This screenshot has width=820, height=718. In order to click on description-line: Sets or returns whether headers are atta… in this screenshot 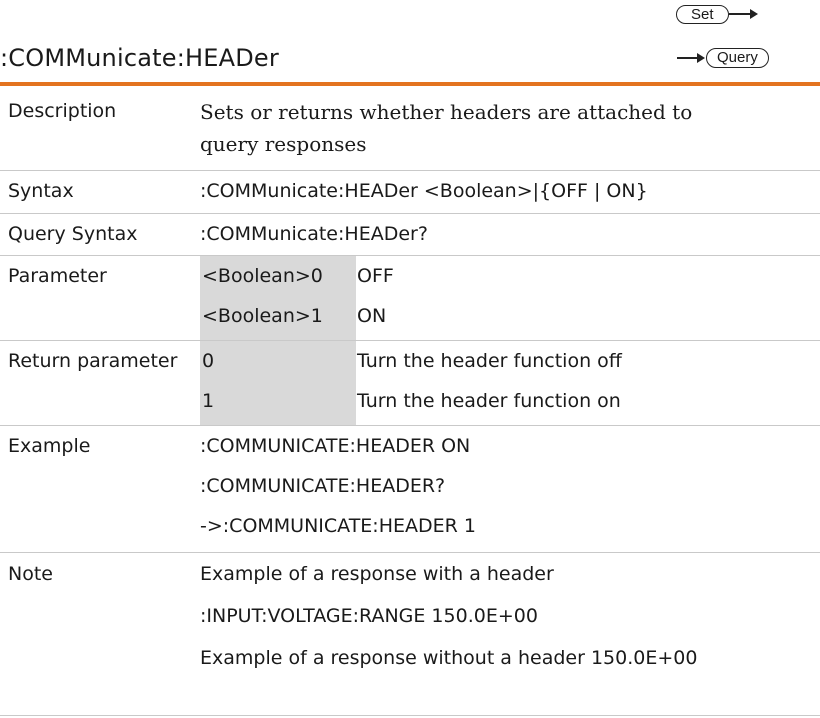, I will do `click(446, 112)`.